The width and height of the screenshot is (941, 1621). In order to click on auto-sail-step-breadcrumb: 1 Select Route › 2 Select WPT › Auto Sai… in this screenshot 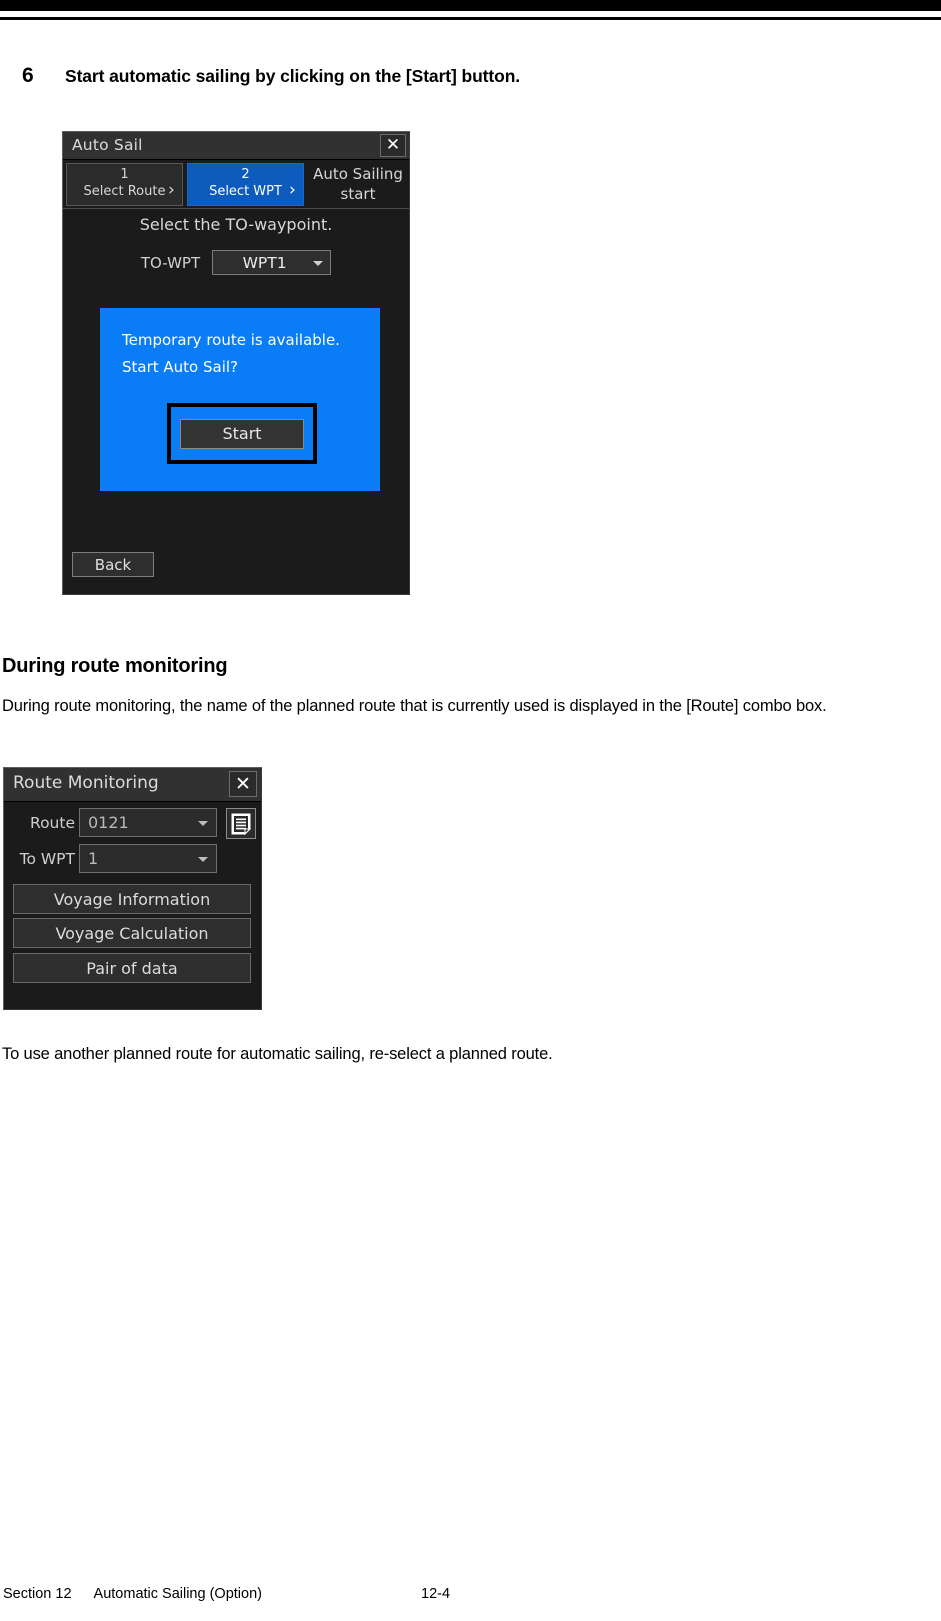, I will do `click(236, 184)`.